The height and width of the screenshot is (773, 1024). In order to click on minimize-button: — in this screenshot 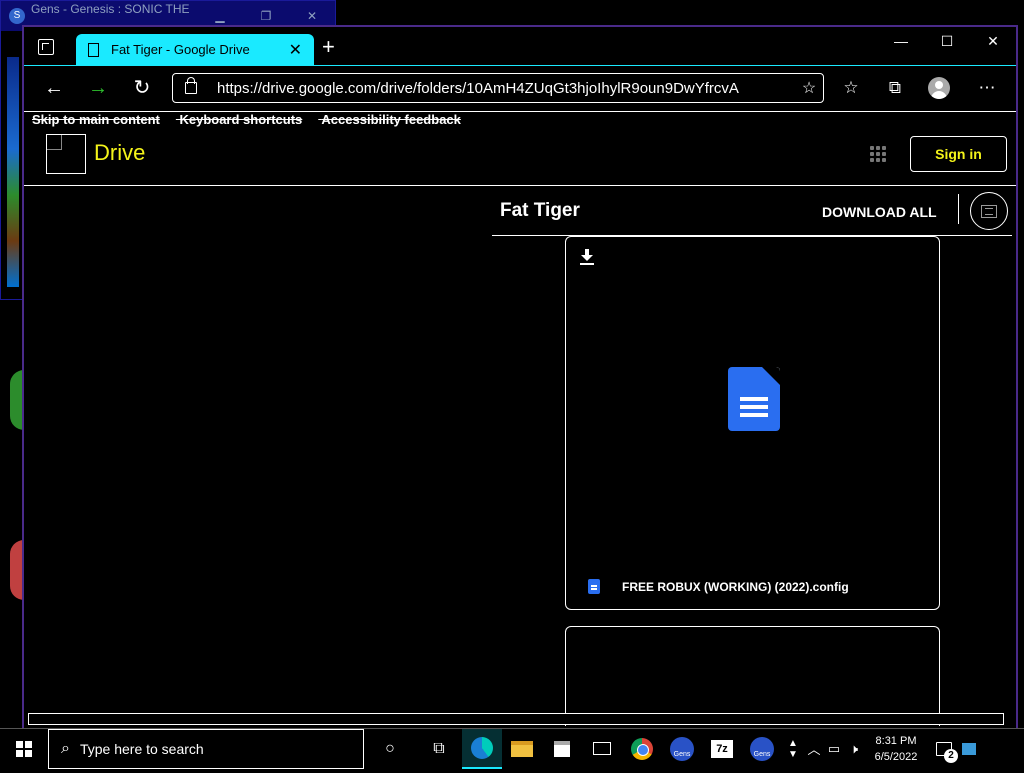, I will do `click(901, 42)`.